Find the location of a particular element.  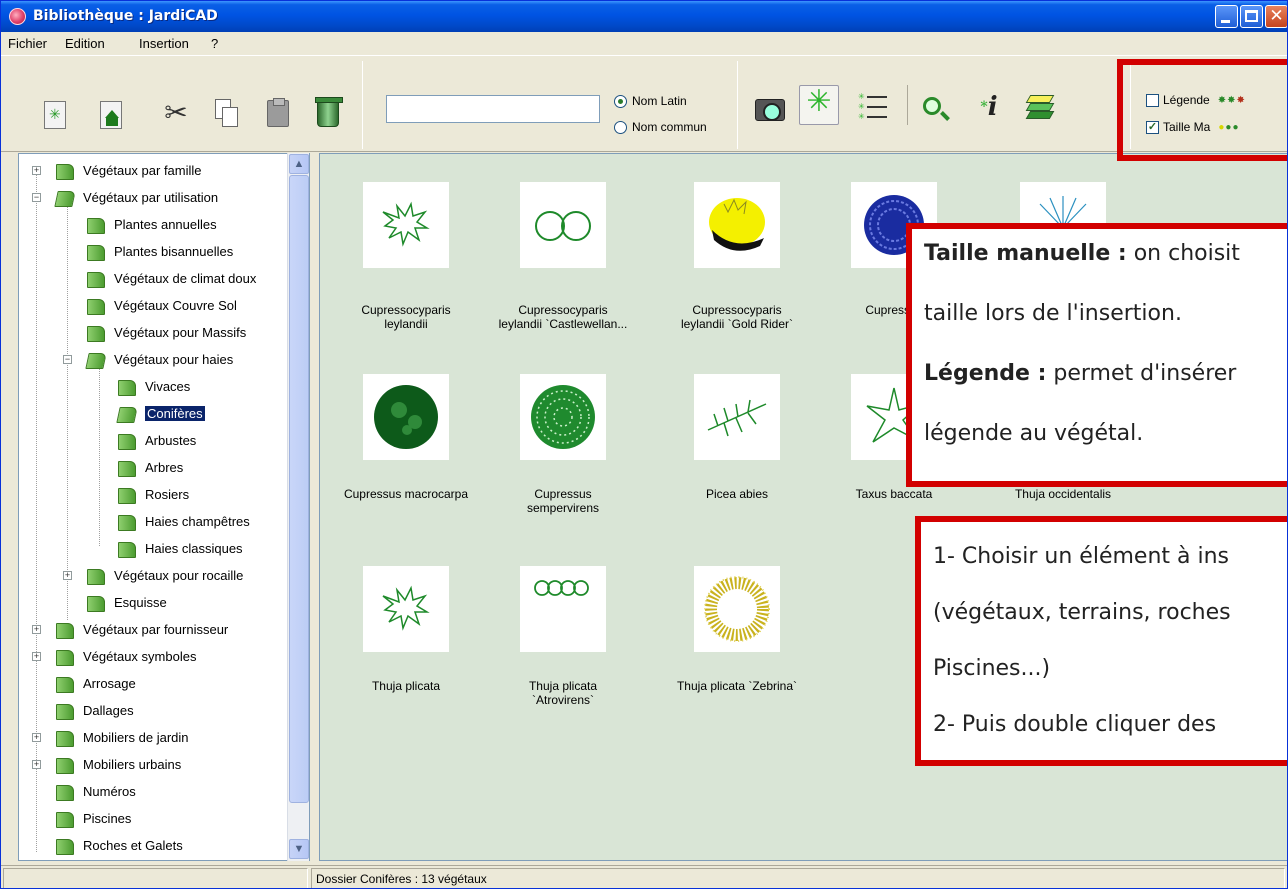

paste-icon is located at coordinates (278, 112).